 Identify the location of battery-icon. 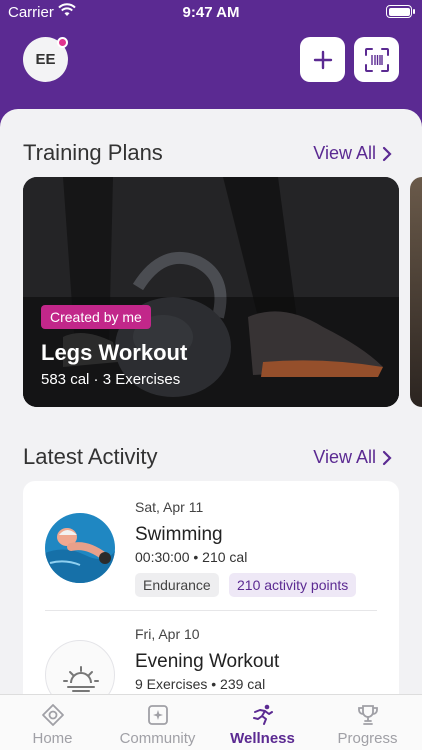
(400, 11).